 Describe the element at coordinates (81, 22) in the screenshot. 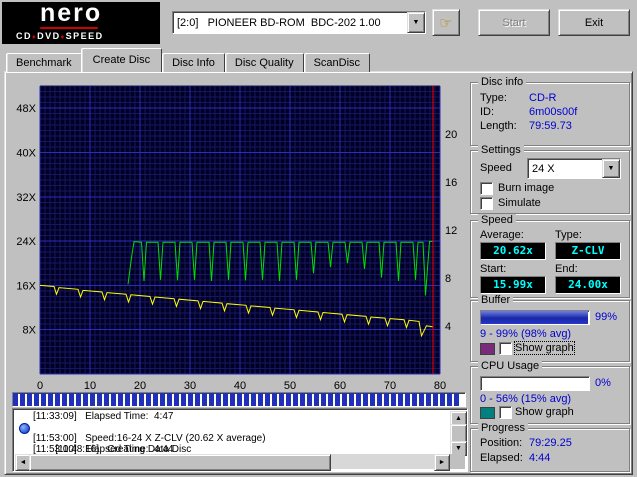

I see `nero-logo: nero CD♦DVD♦SPEED` at that location.